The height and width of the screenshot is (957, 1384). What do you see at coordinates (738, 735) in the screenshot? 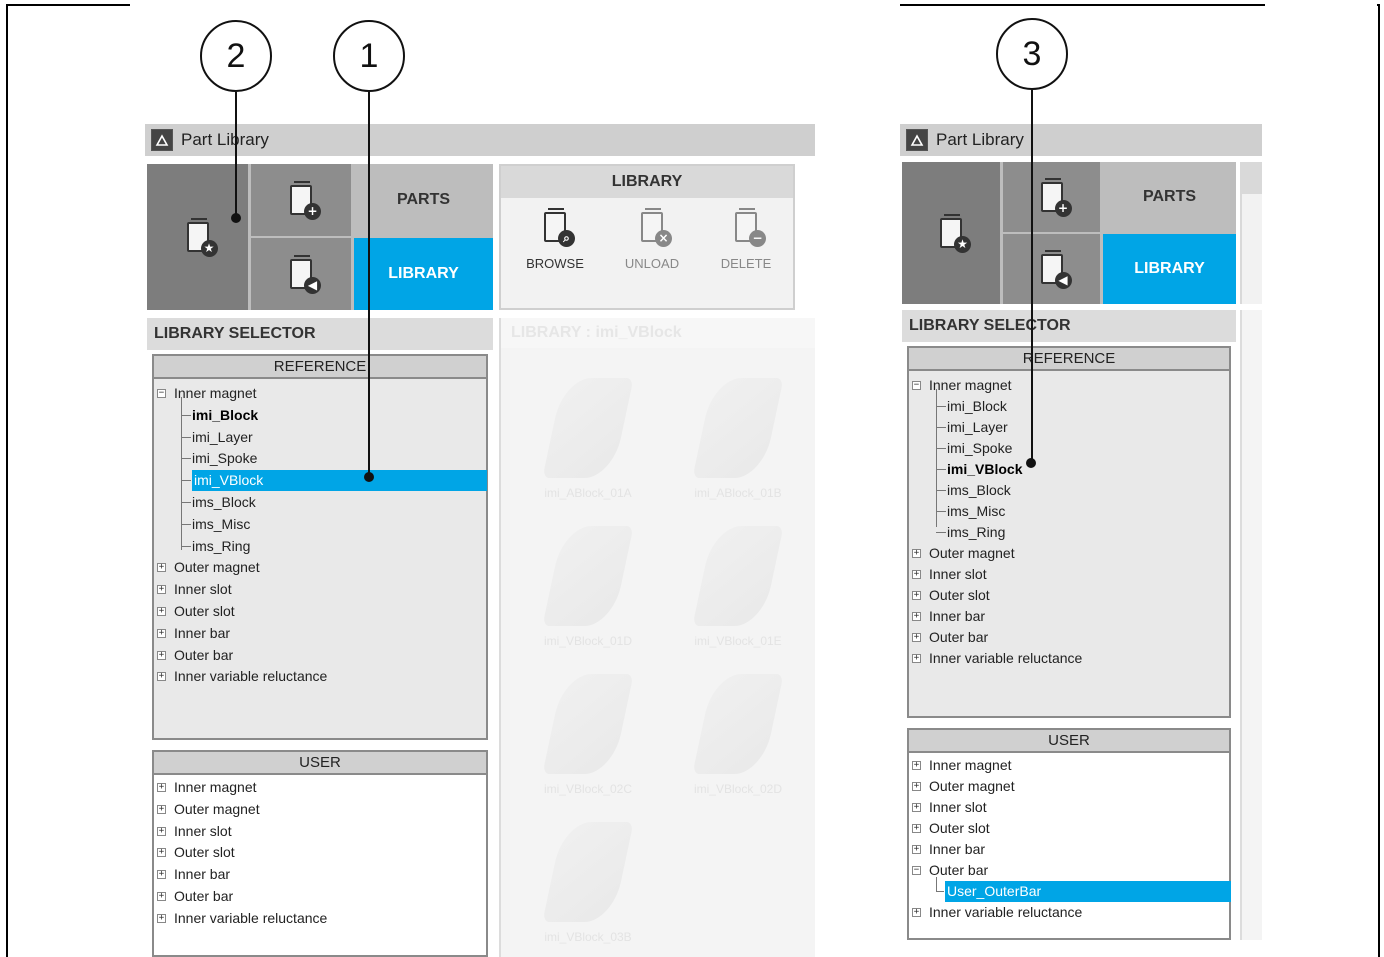
I see `library-part-thumbnail: imi_VBlock_02D` at bounding box center [738, 735].